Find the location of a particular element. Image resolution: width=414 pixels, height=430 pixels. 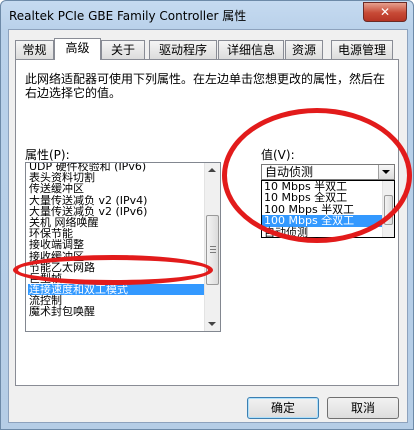

dropdown-scrollbar-thumb is located at coordinates (388, 210).